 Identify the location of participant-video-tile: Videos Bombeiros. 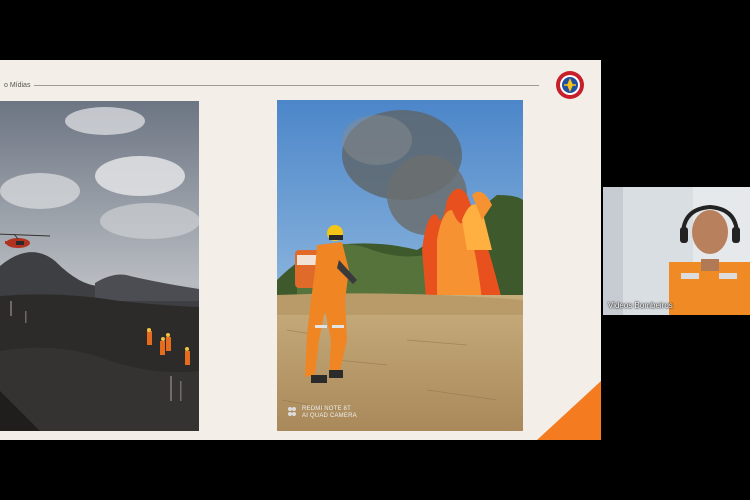
(676, 251).